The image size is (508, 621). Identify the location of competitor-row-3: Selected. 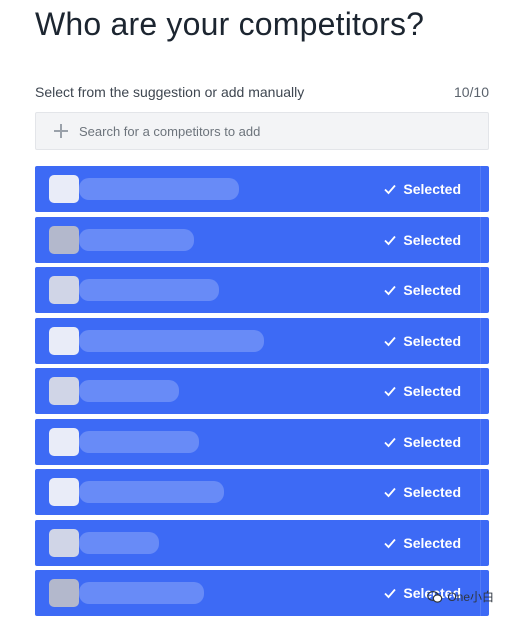
(262, 290).